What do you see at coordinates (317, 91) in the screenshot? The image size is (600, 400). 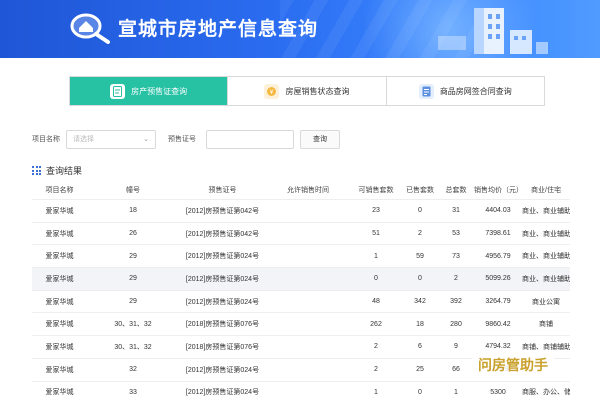 I see `tab-label: 房屋销售状态查询` at bounding box center [317, 91].